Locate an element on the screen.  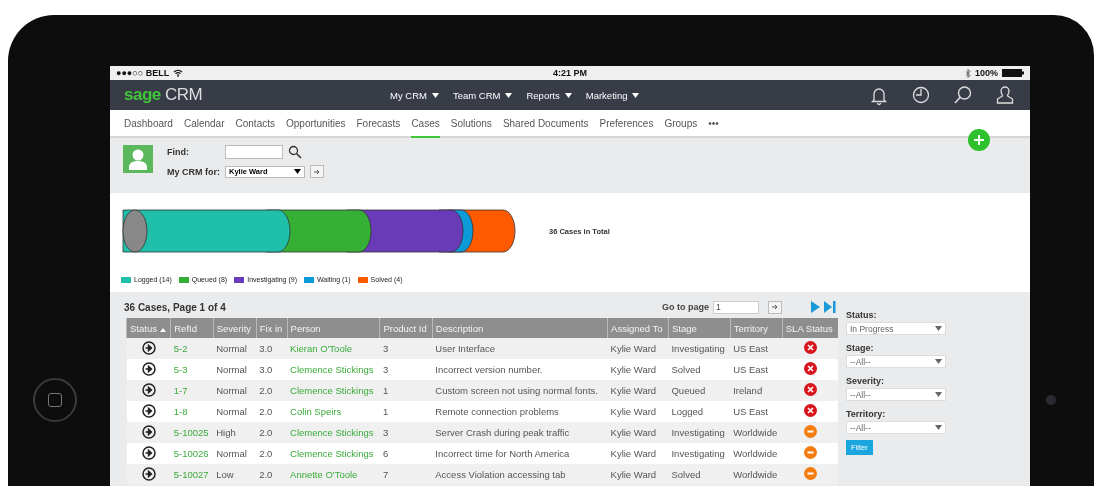
table-cell: Ireland is located at coordinates (756, 390).